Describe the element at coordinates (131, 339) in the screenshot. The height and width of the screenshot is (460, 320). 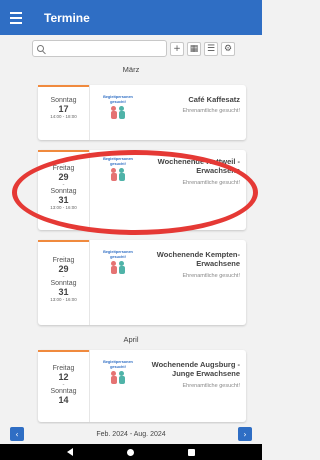
I see `section-label-april: April` at that location.